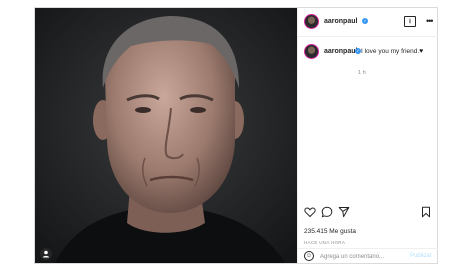  What do you see at coordinates (340, 51) in the screenshot?
I see `caption-username: aaronpaul` at bounding box center [340, 51].